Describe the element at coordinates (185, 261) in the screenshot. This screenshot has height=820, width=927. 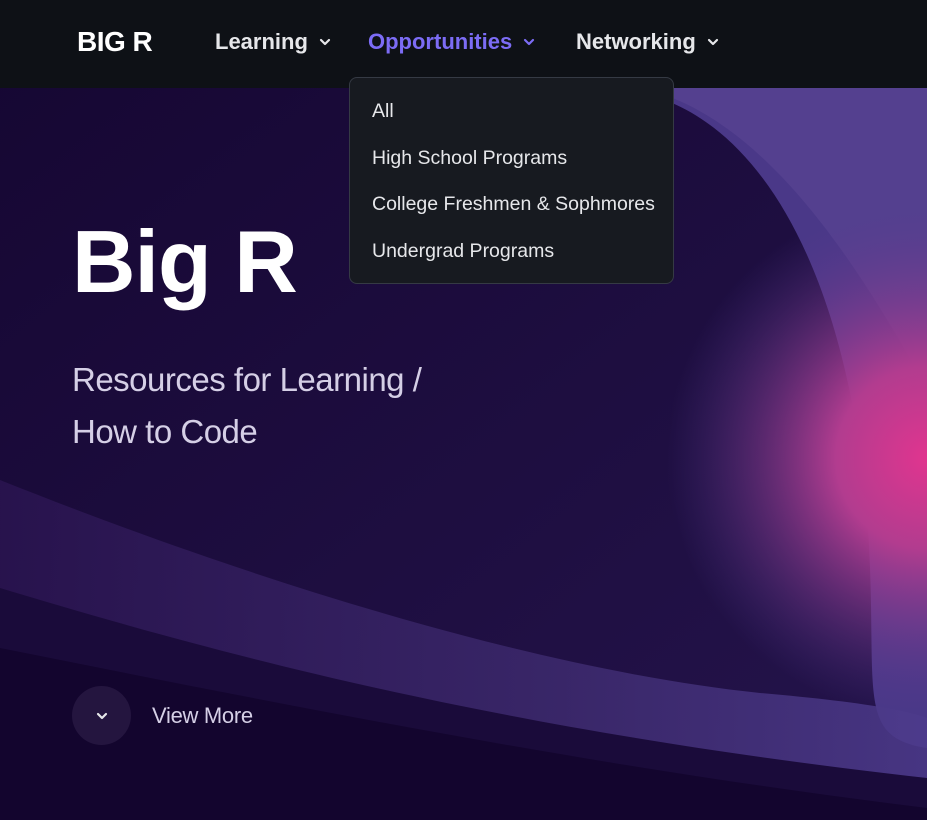
I see `hero-title: Big R` at that location.